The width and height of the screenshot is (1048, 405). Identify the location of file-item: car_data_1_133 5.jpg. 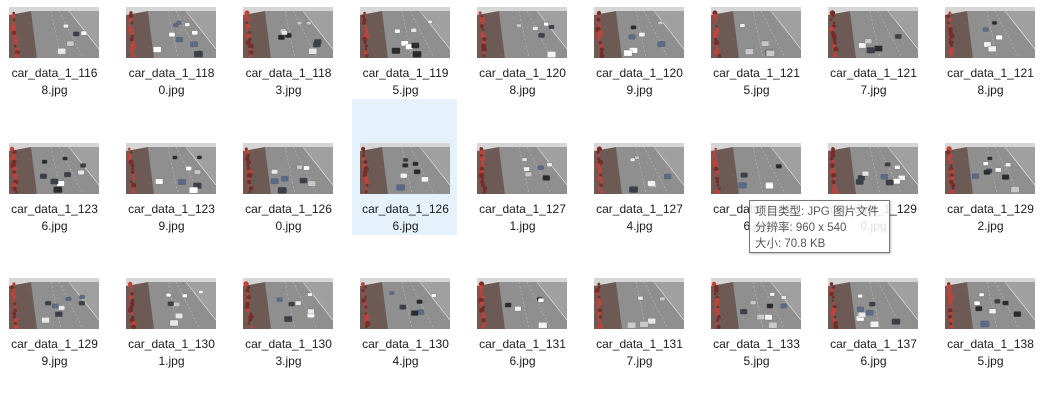
(755, 338).